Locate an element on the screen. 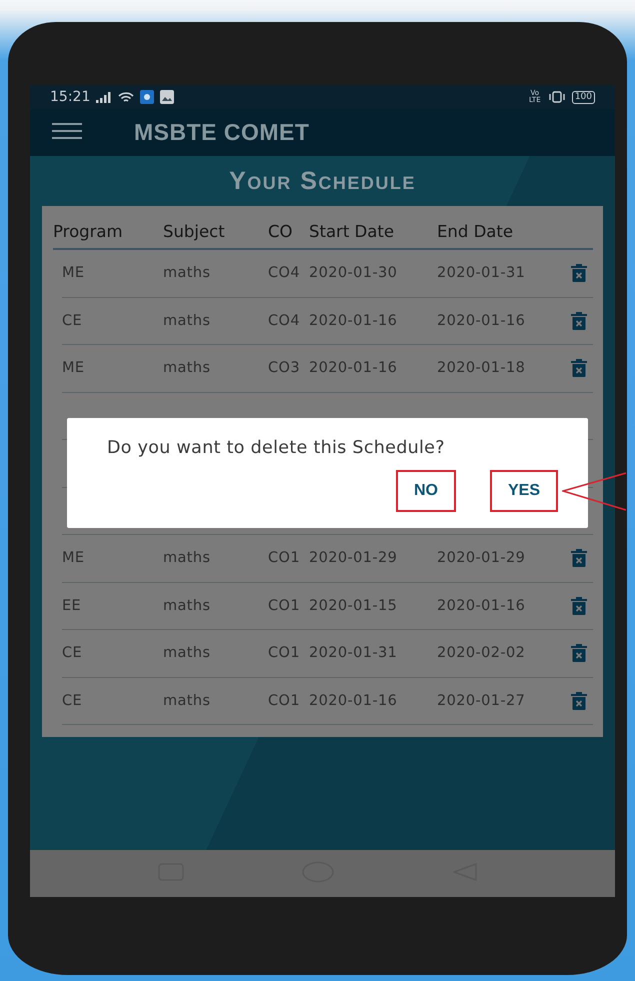 The height and width of the screenshot is (981, 635). battery-level: 100 is located at coordinates (583, 97).